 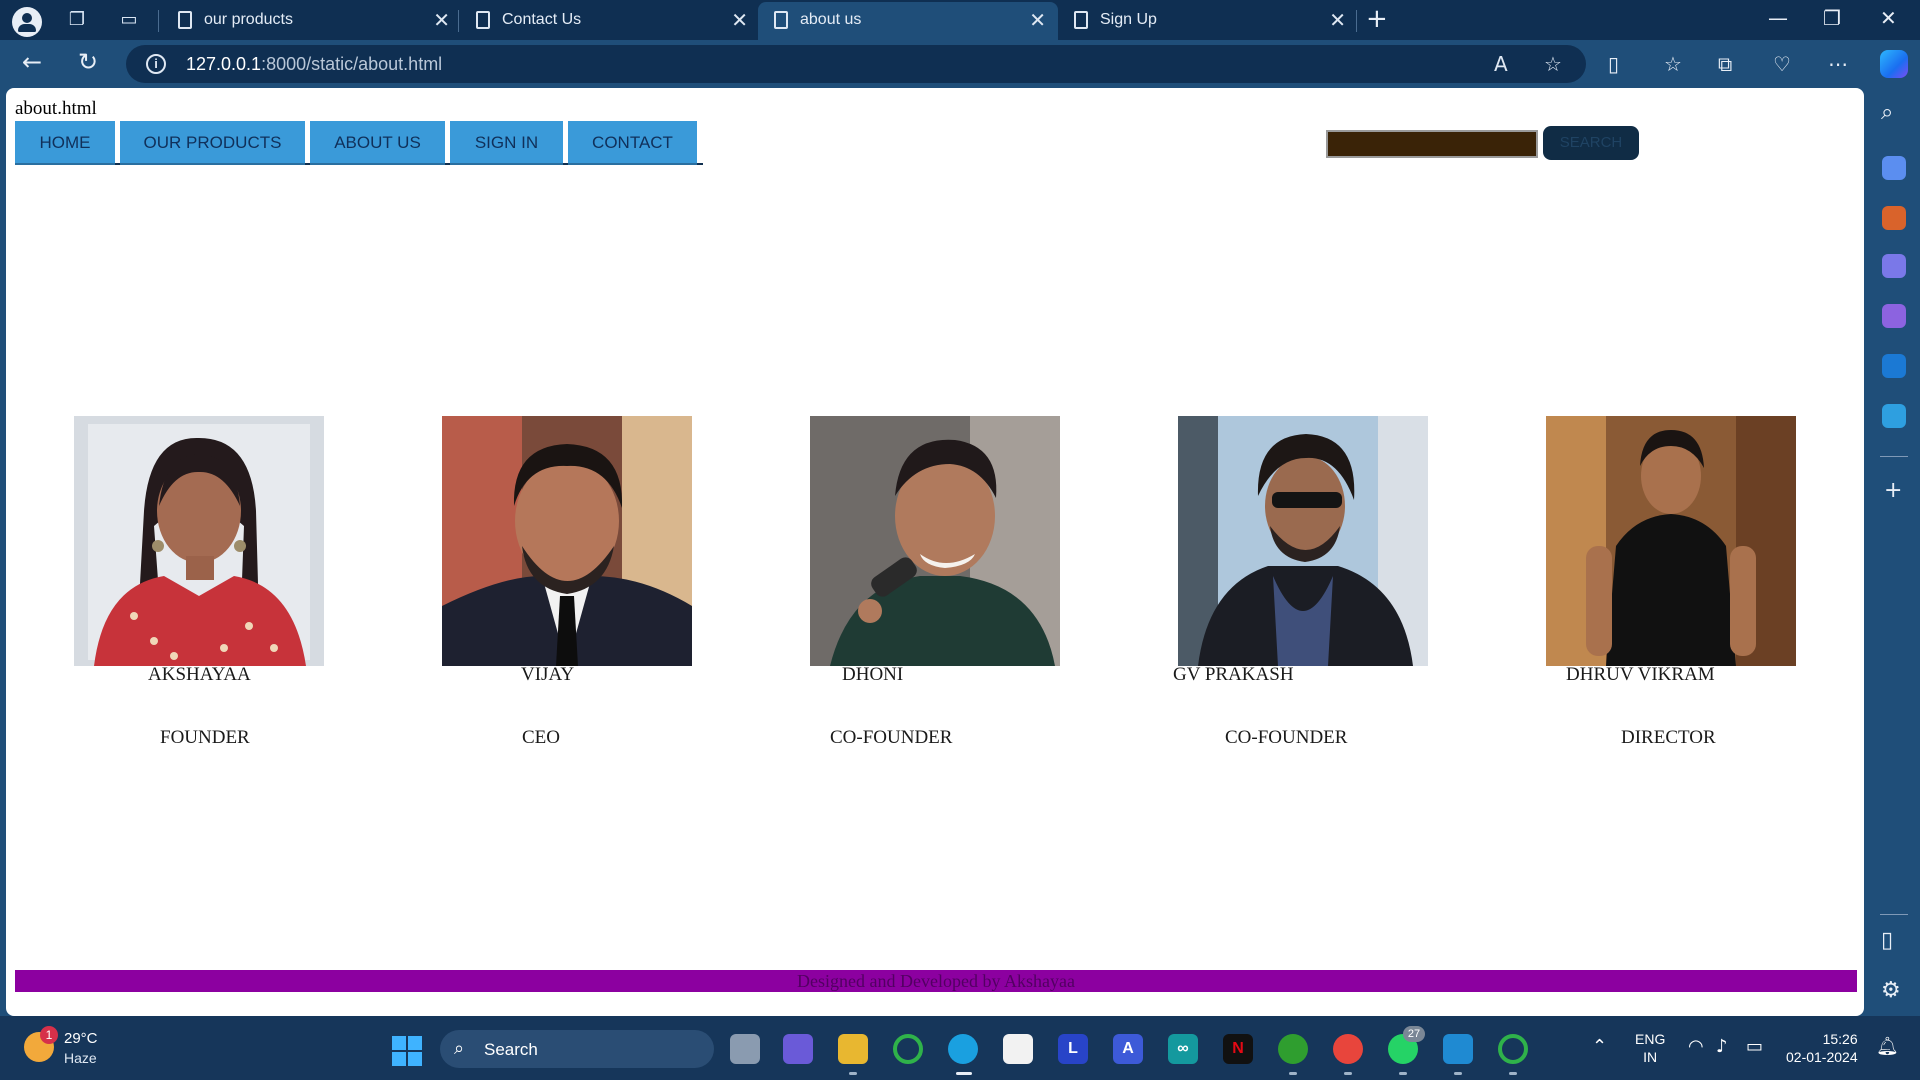 I want to click on tab-about-us: about us ✕, so click(x=908, y=21).